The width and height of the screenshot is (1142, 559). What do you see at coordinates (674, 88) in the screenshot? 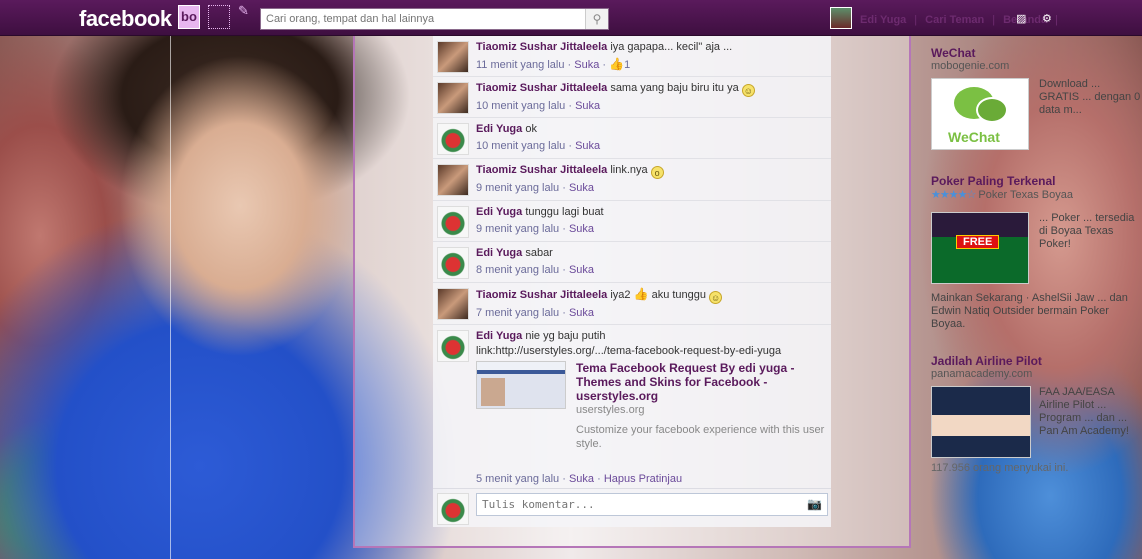
I see `comment-text: sama yang baju biru itu ya` at bounding box center [674, 88].